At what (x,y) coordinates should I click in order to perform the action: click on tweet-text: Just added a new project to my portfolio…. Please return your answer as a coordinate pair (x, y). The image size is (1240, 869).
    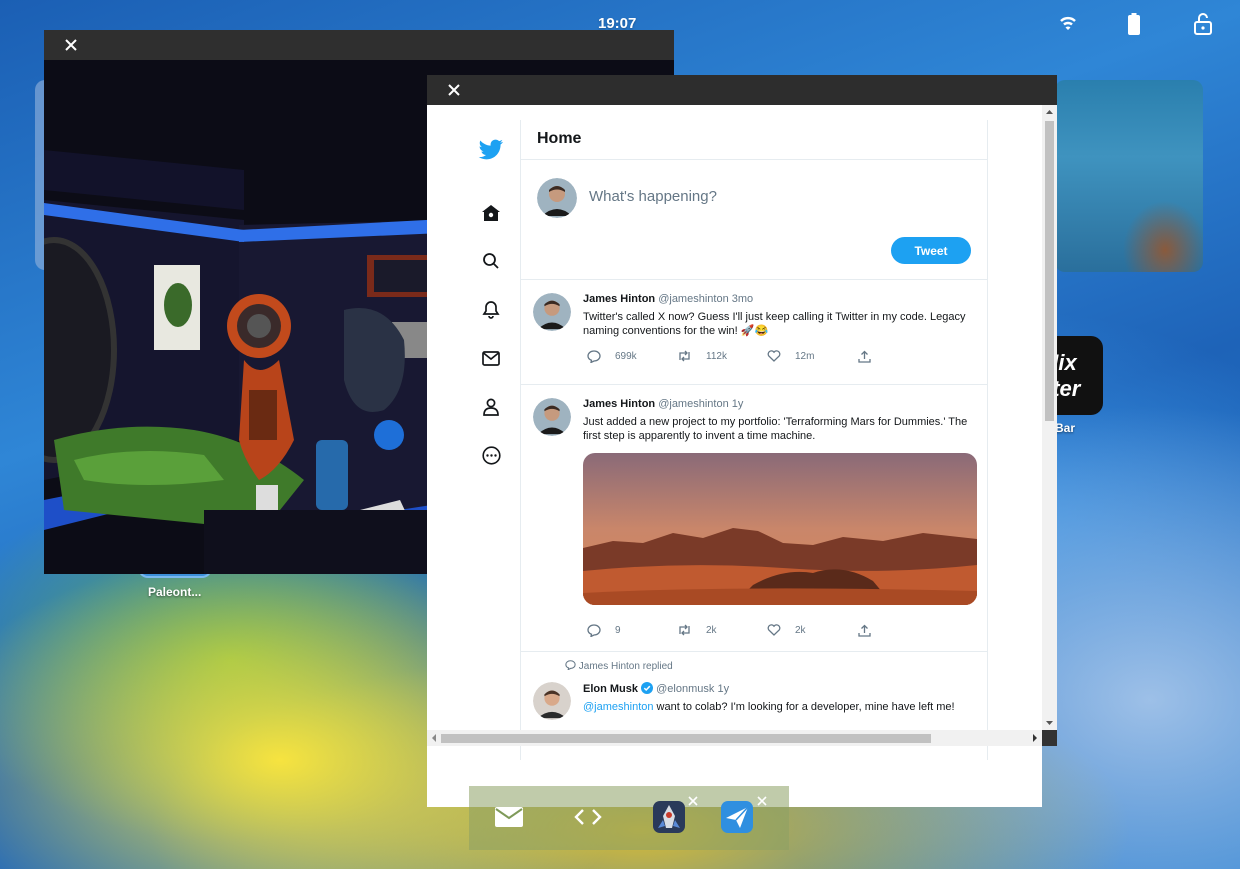
    Looking at the image, I should click on (775, 429).